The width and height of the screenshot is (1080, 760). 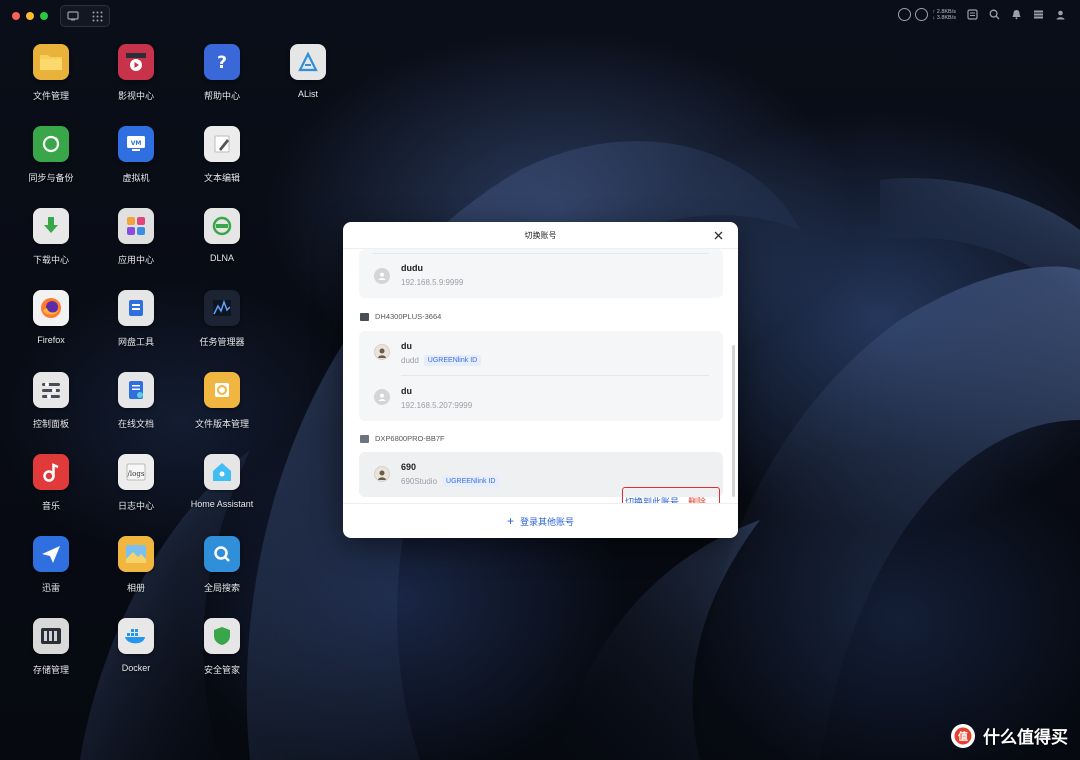 I want to click on folder-icon, so click(x=51, y=62).